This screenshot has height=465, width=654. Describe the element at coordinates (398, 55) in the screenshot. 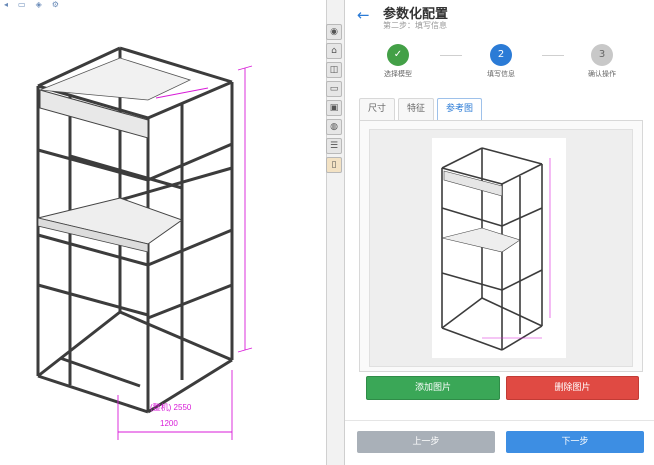

I see `check-icon: ✓` at that location.